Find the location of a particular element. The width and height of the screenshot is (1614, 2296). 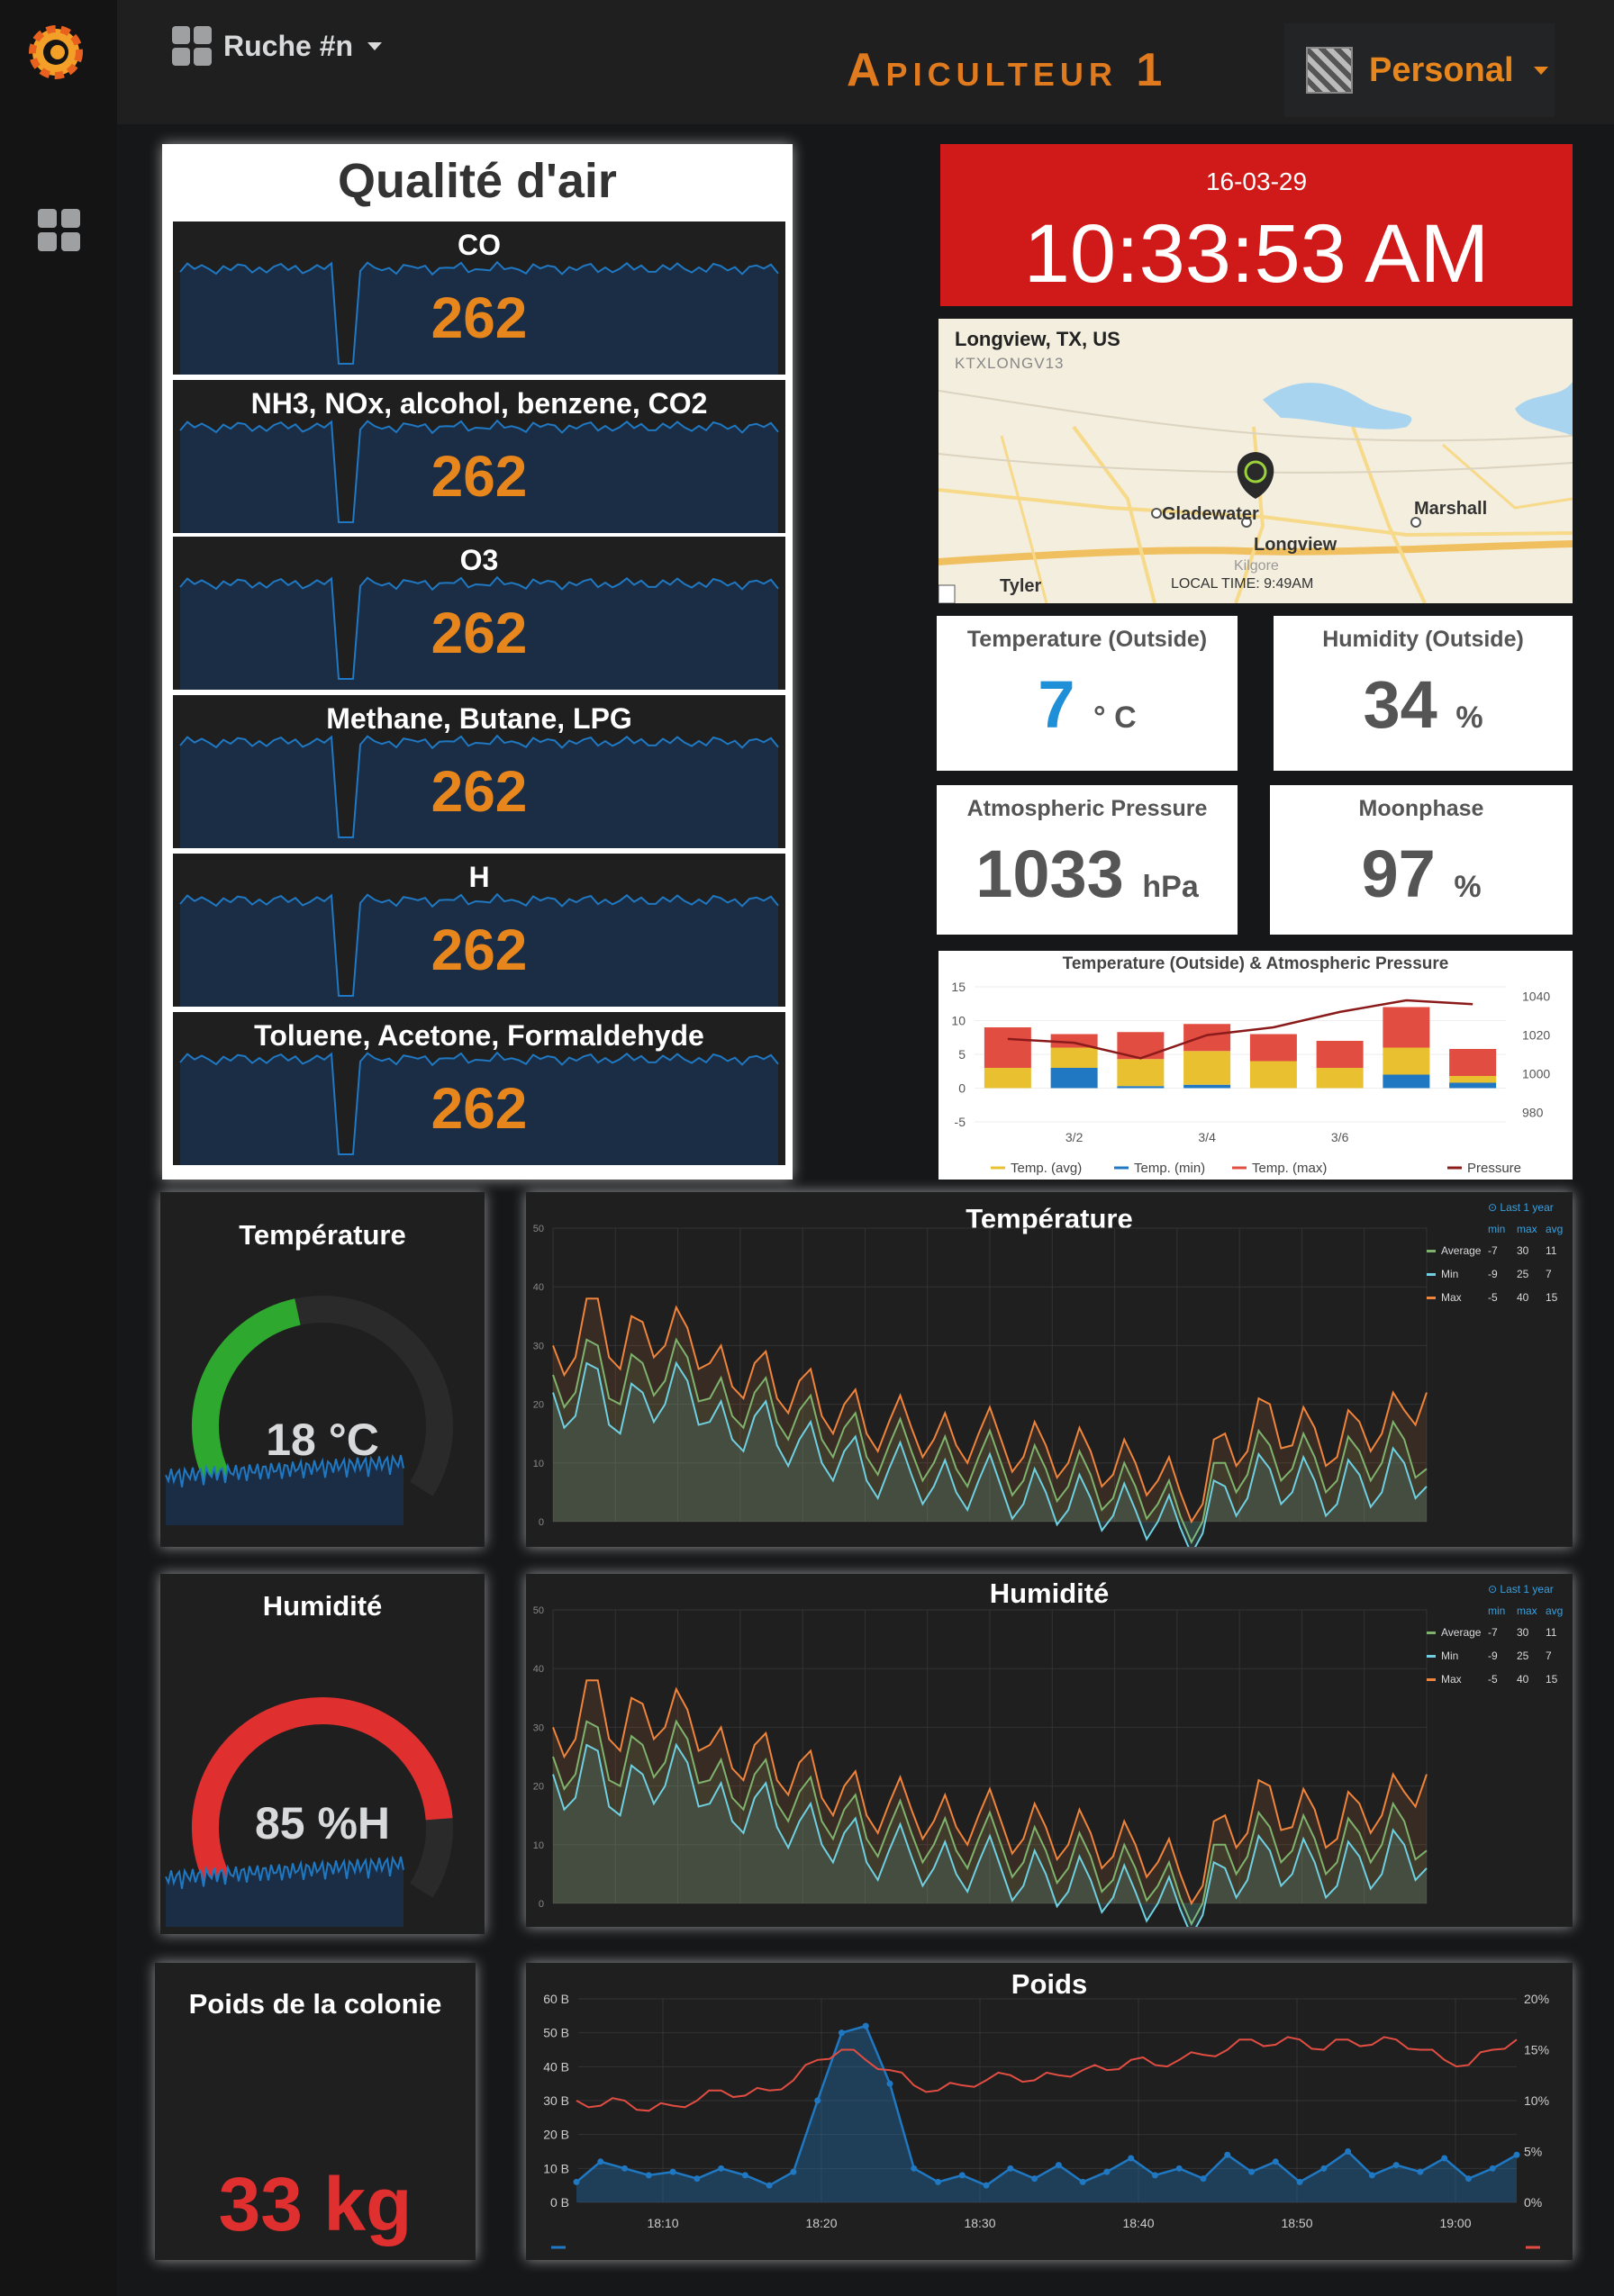

y2-tick-label: 980 is located at coordinates (1533, 1112).